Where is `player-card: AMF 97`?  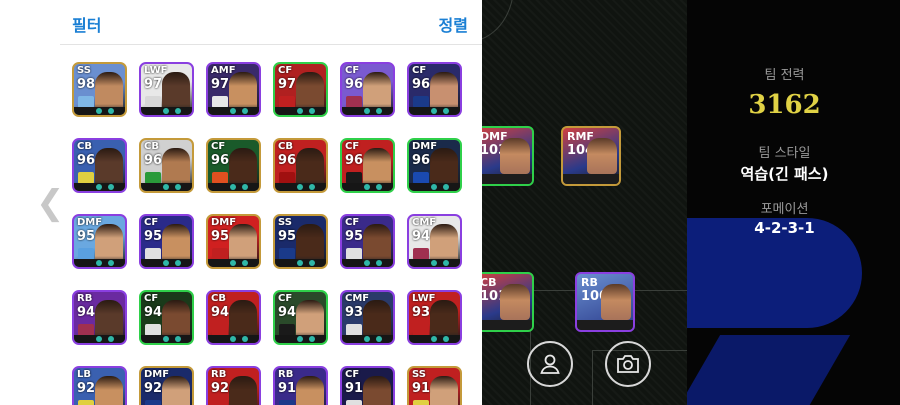
player-card: AMF 97 is located at coordinates (233, 89).